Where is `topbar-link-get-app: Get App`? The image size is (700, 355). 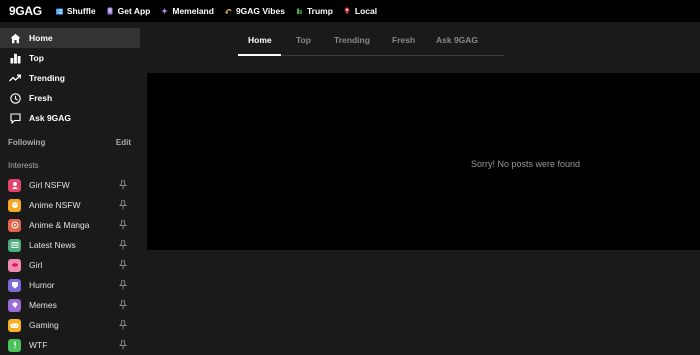 topbar-link-get-app: Get App is located at coordinates (129, 11).